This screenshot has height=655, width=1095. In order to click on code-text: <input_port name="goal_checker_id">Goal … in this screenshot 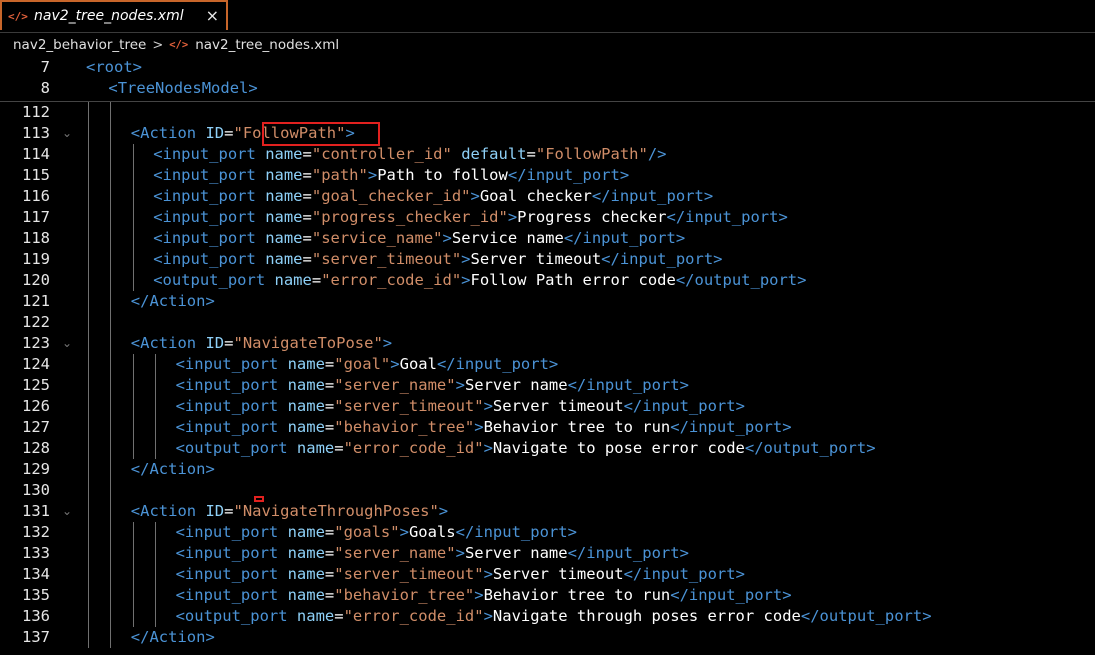, I will do `click(433, 196)`.